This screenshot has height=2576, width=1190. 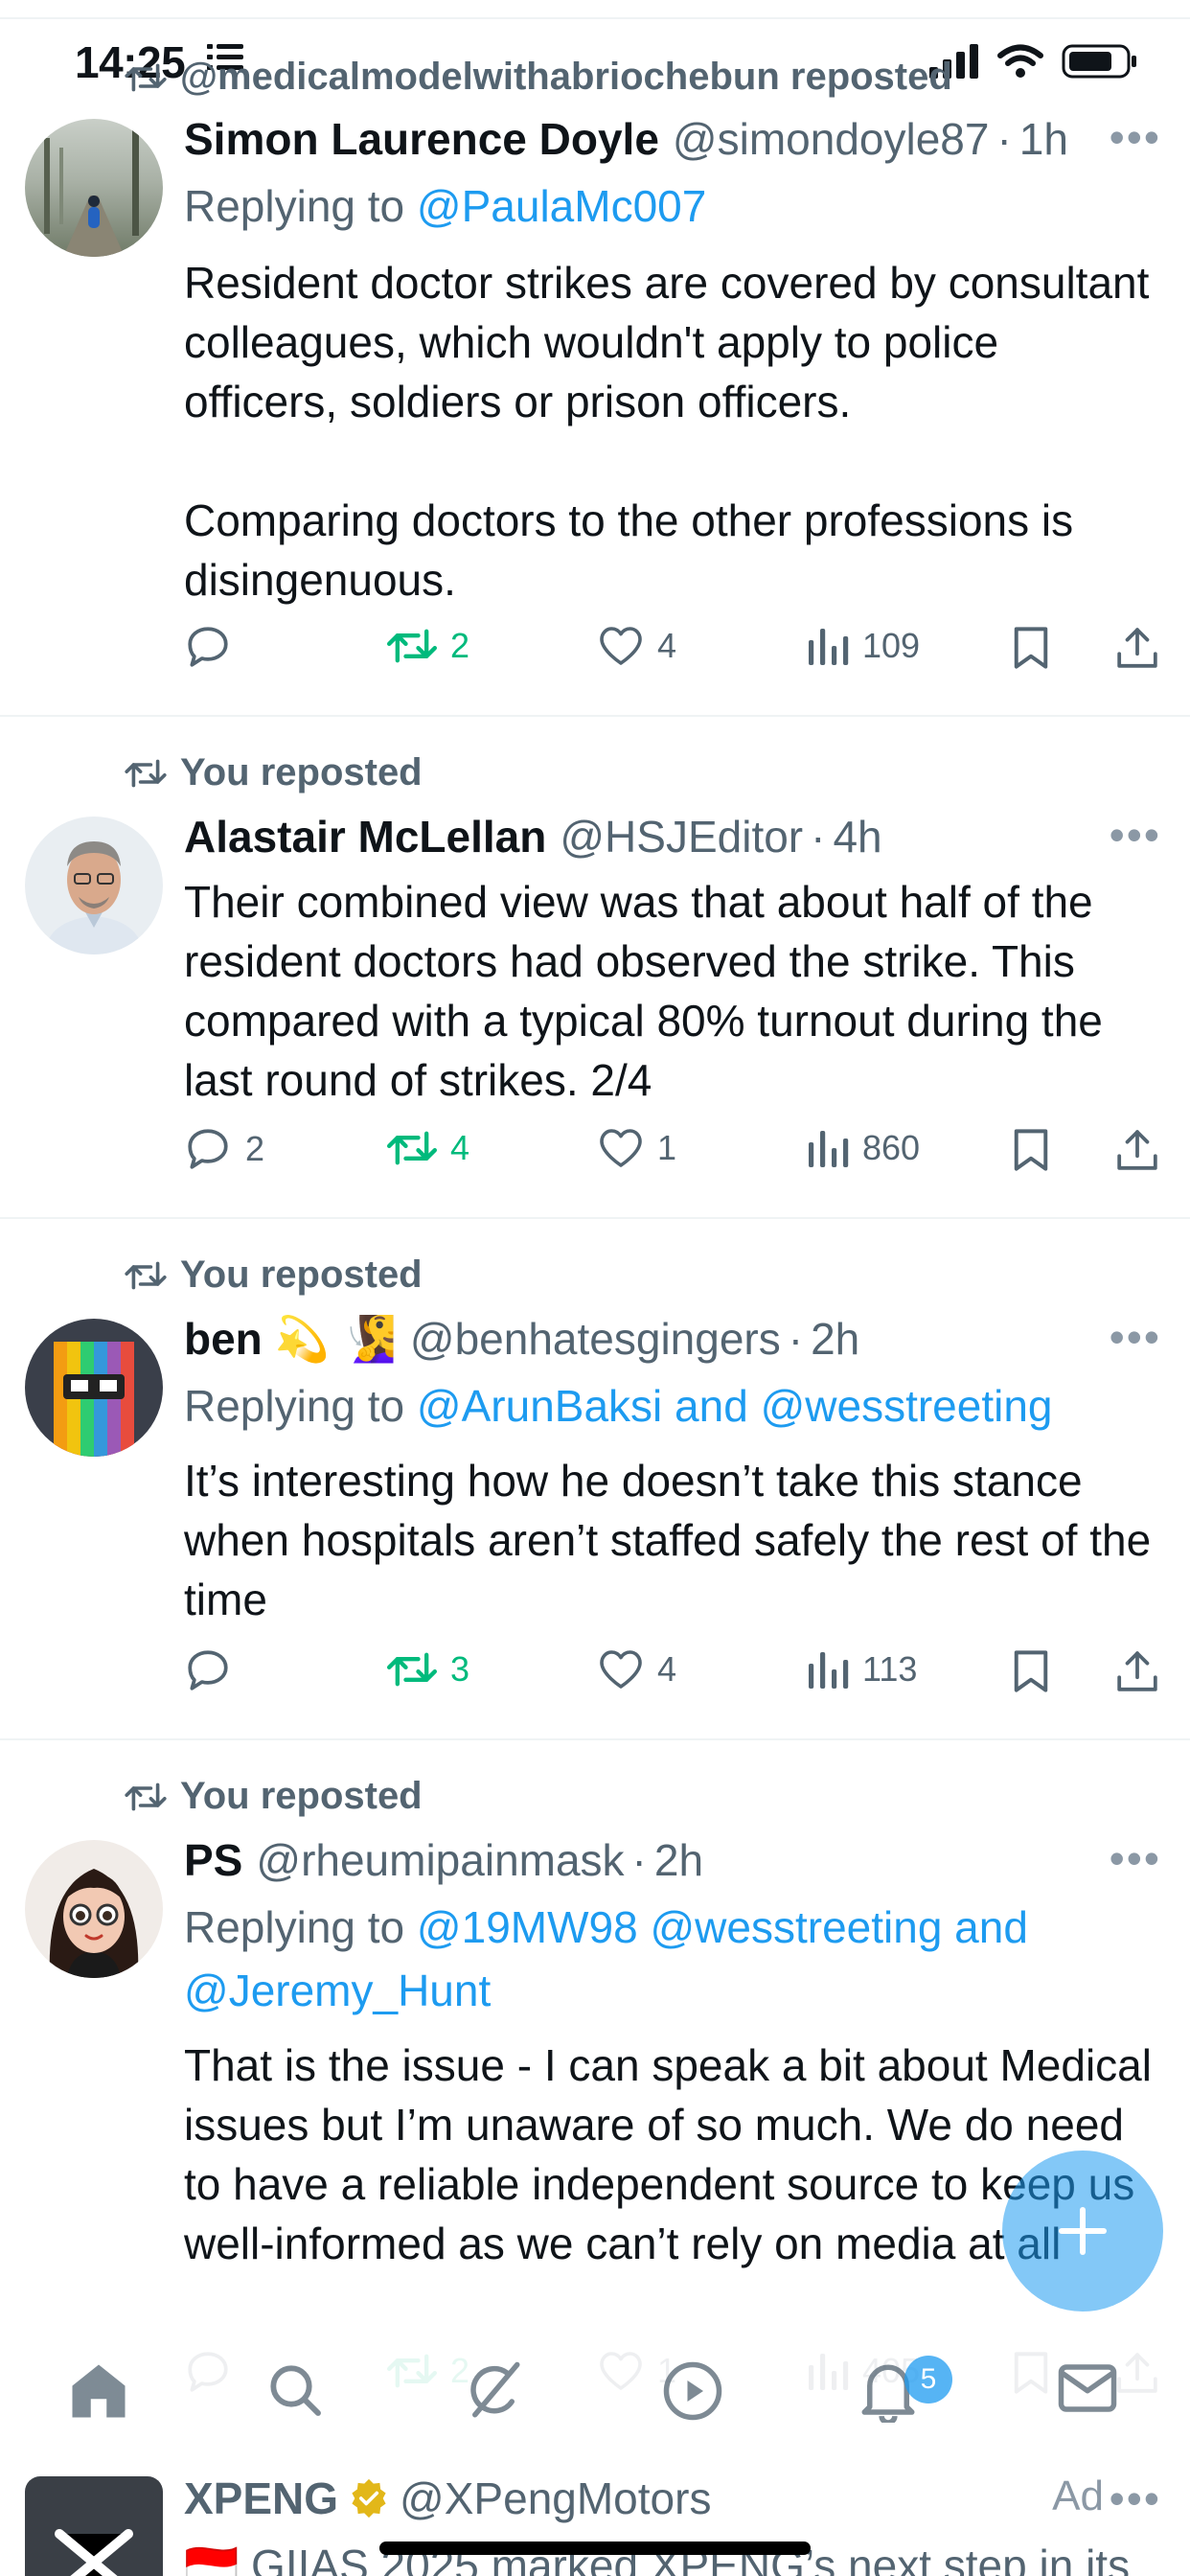 I want to click on reply-button: 2, so click(x=224, y=1149).